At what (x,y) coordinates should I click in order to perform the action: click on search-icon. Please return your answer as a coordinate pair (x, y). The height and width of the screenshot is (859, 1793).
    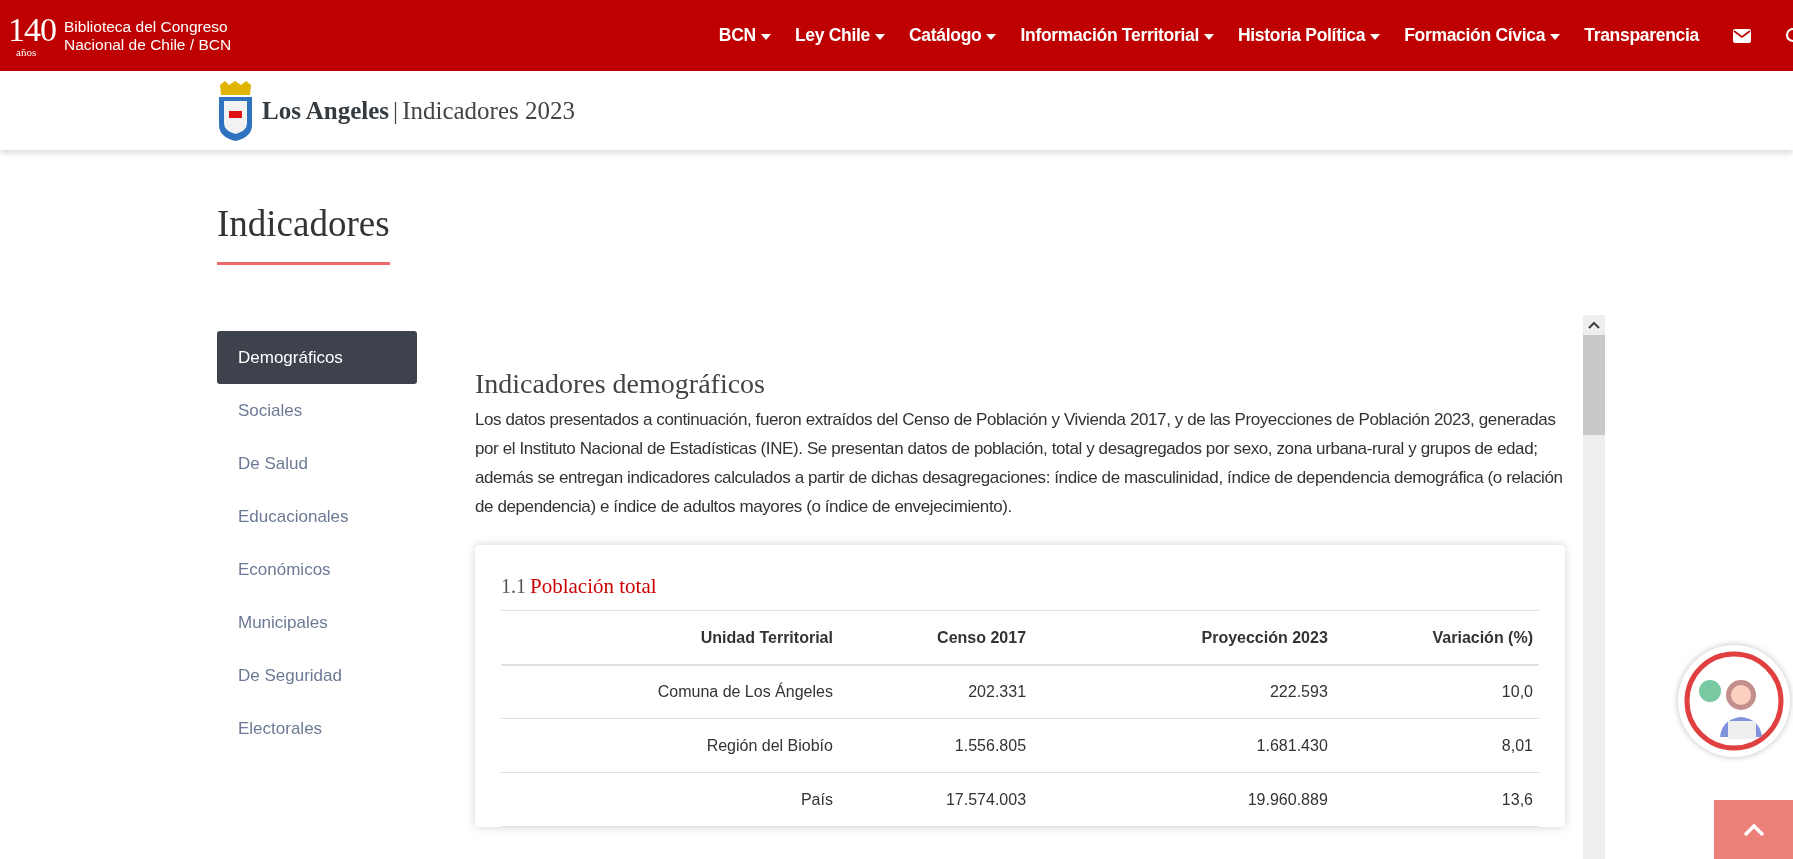
    Looking at the image, I should click on (1789, 36).